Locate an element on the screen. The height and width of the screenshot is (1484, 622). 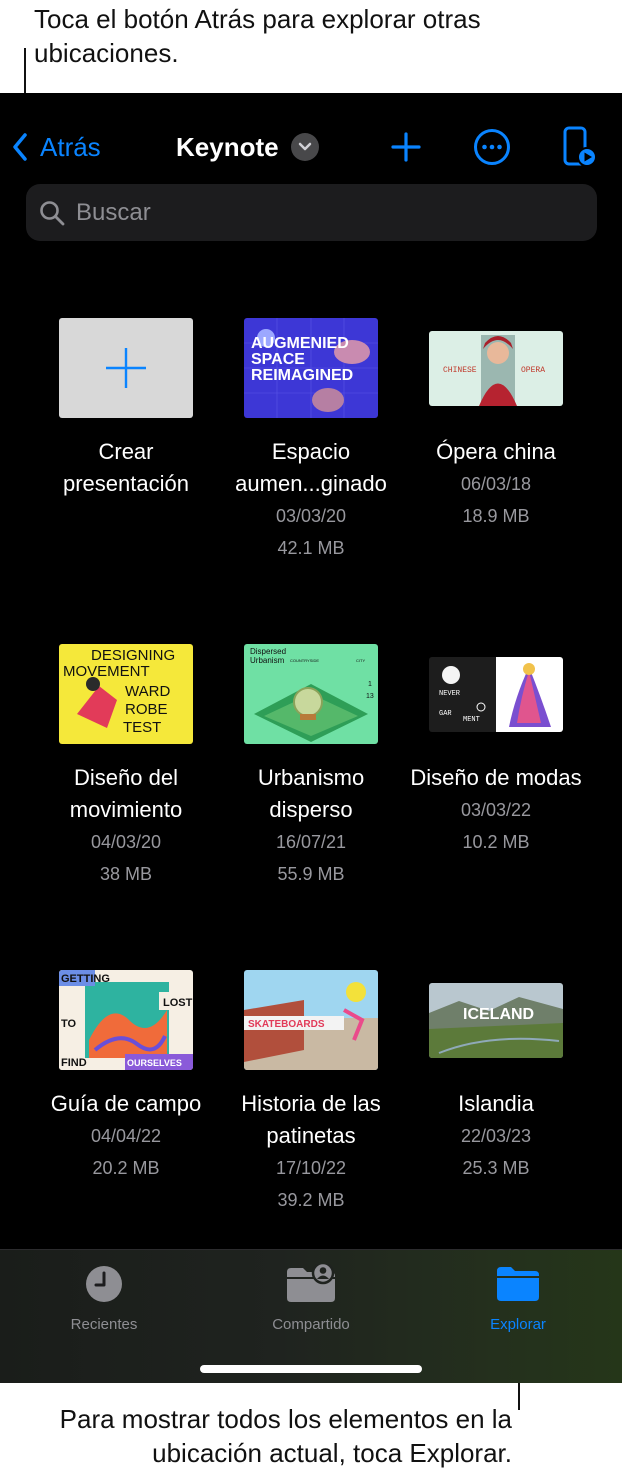
file-size: 42.1 MB is located at coordinates (311, 548).